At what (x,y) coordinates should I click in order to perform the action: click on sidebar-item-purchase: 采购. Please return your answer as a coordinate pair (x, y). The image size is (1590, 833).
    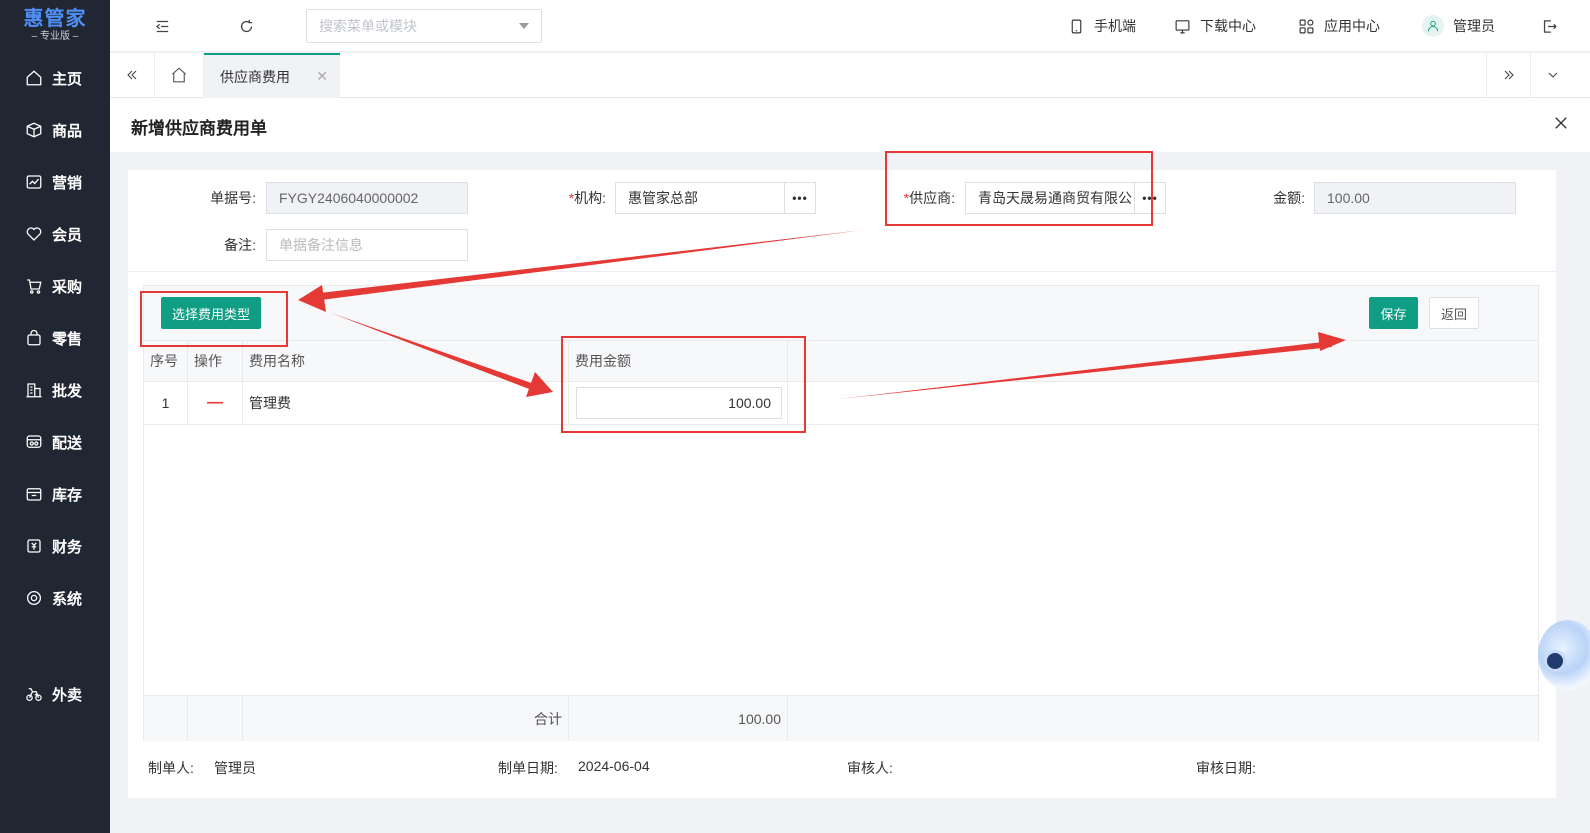
    Looking at the image, I should click on (55, 286).